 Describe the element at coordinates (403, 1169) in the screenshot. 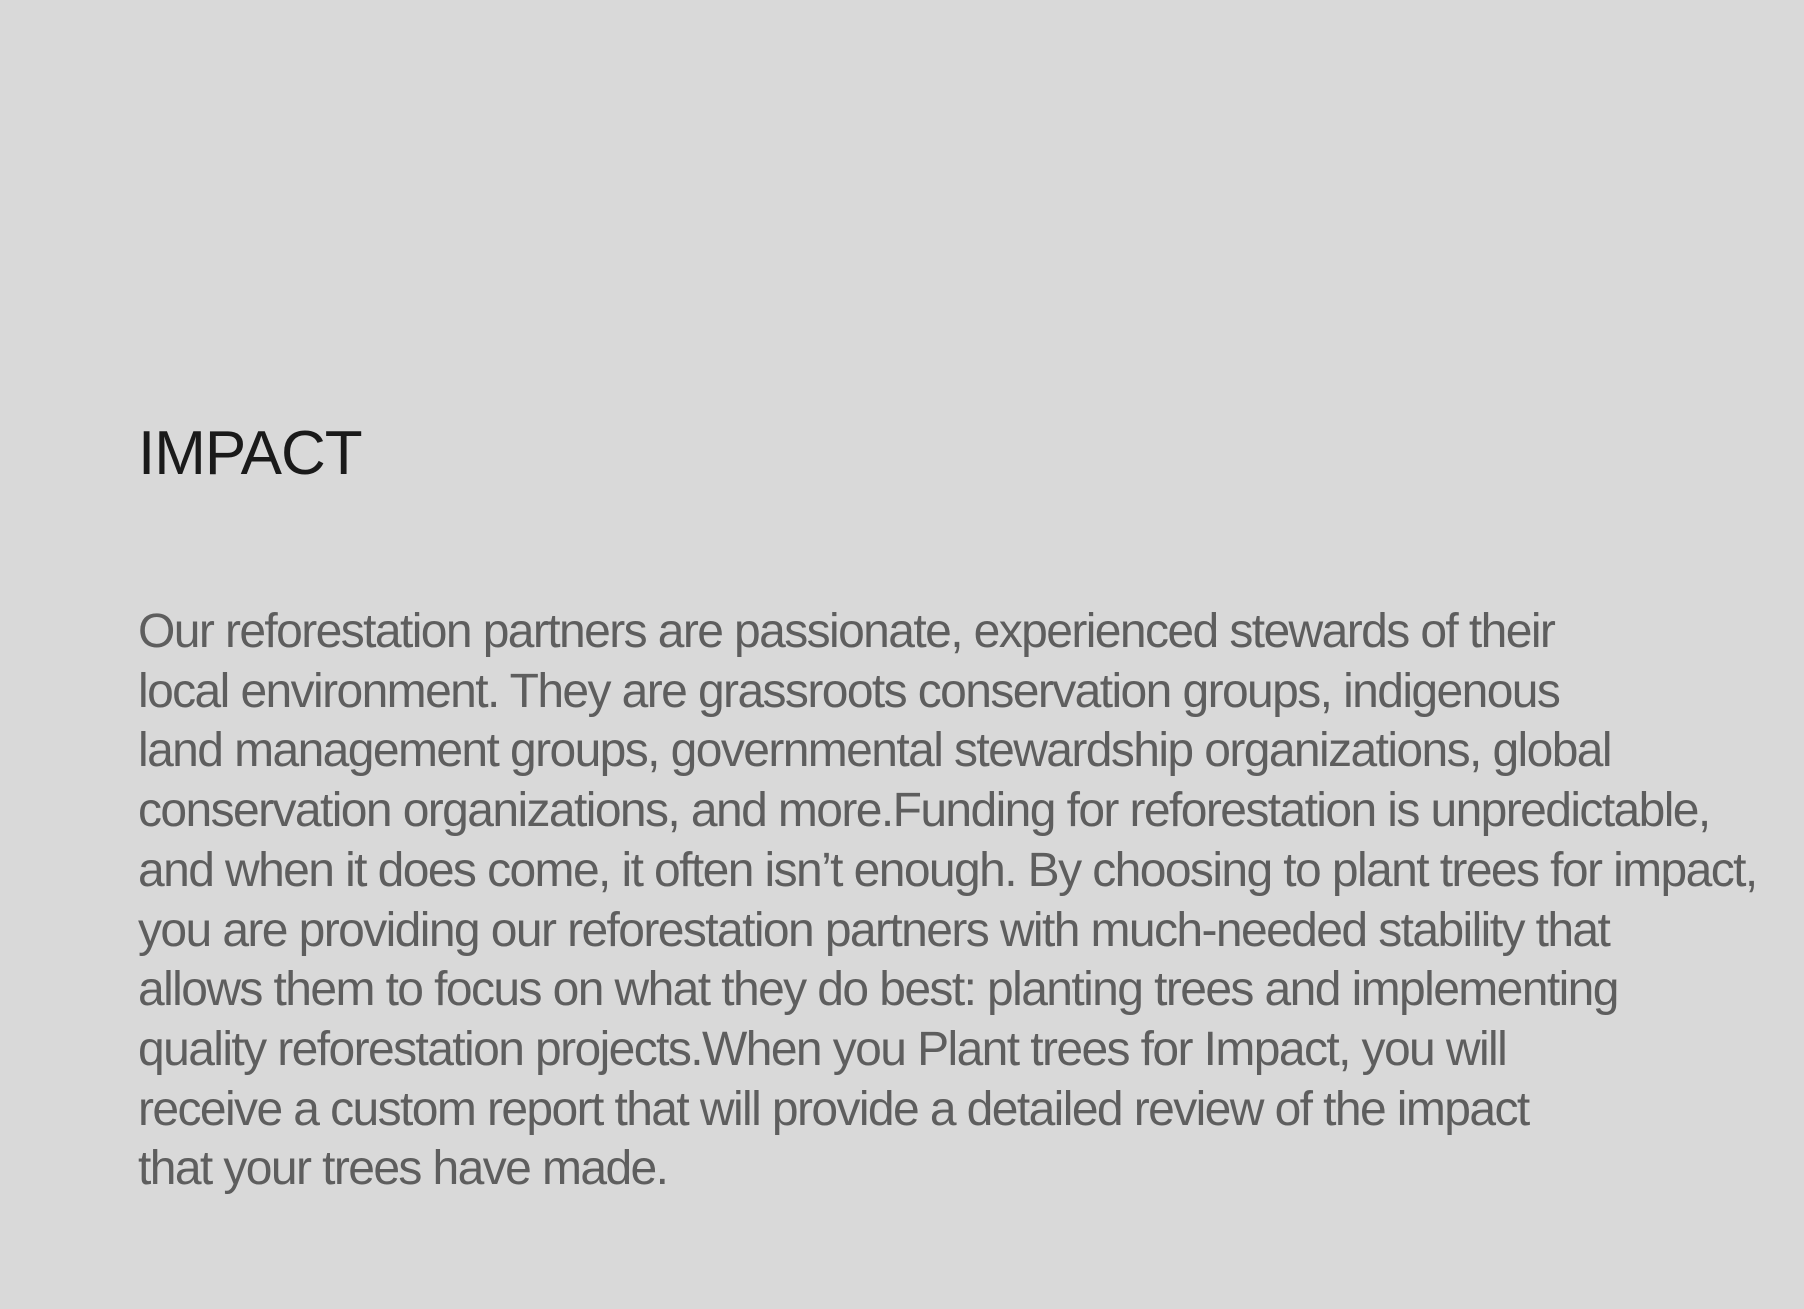

I see `description-line: that your trees have made.` at that location.